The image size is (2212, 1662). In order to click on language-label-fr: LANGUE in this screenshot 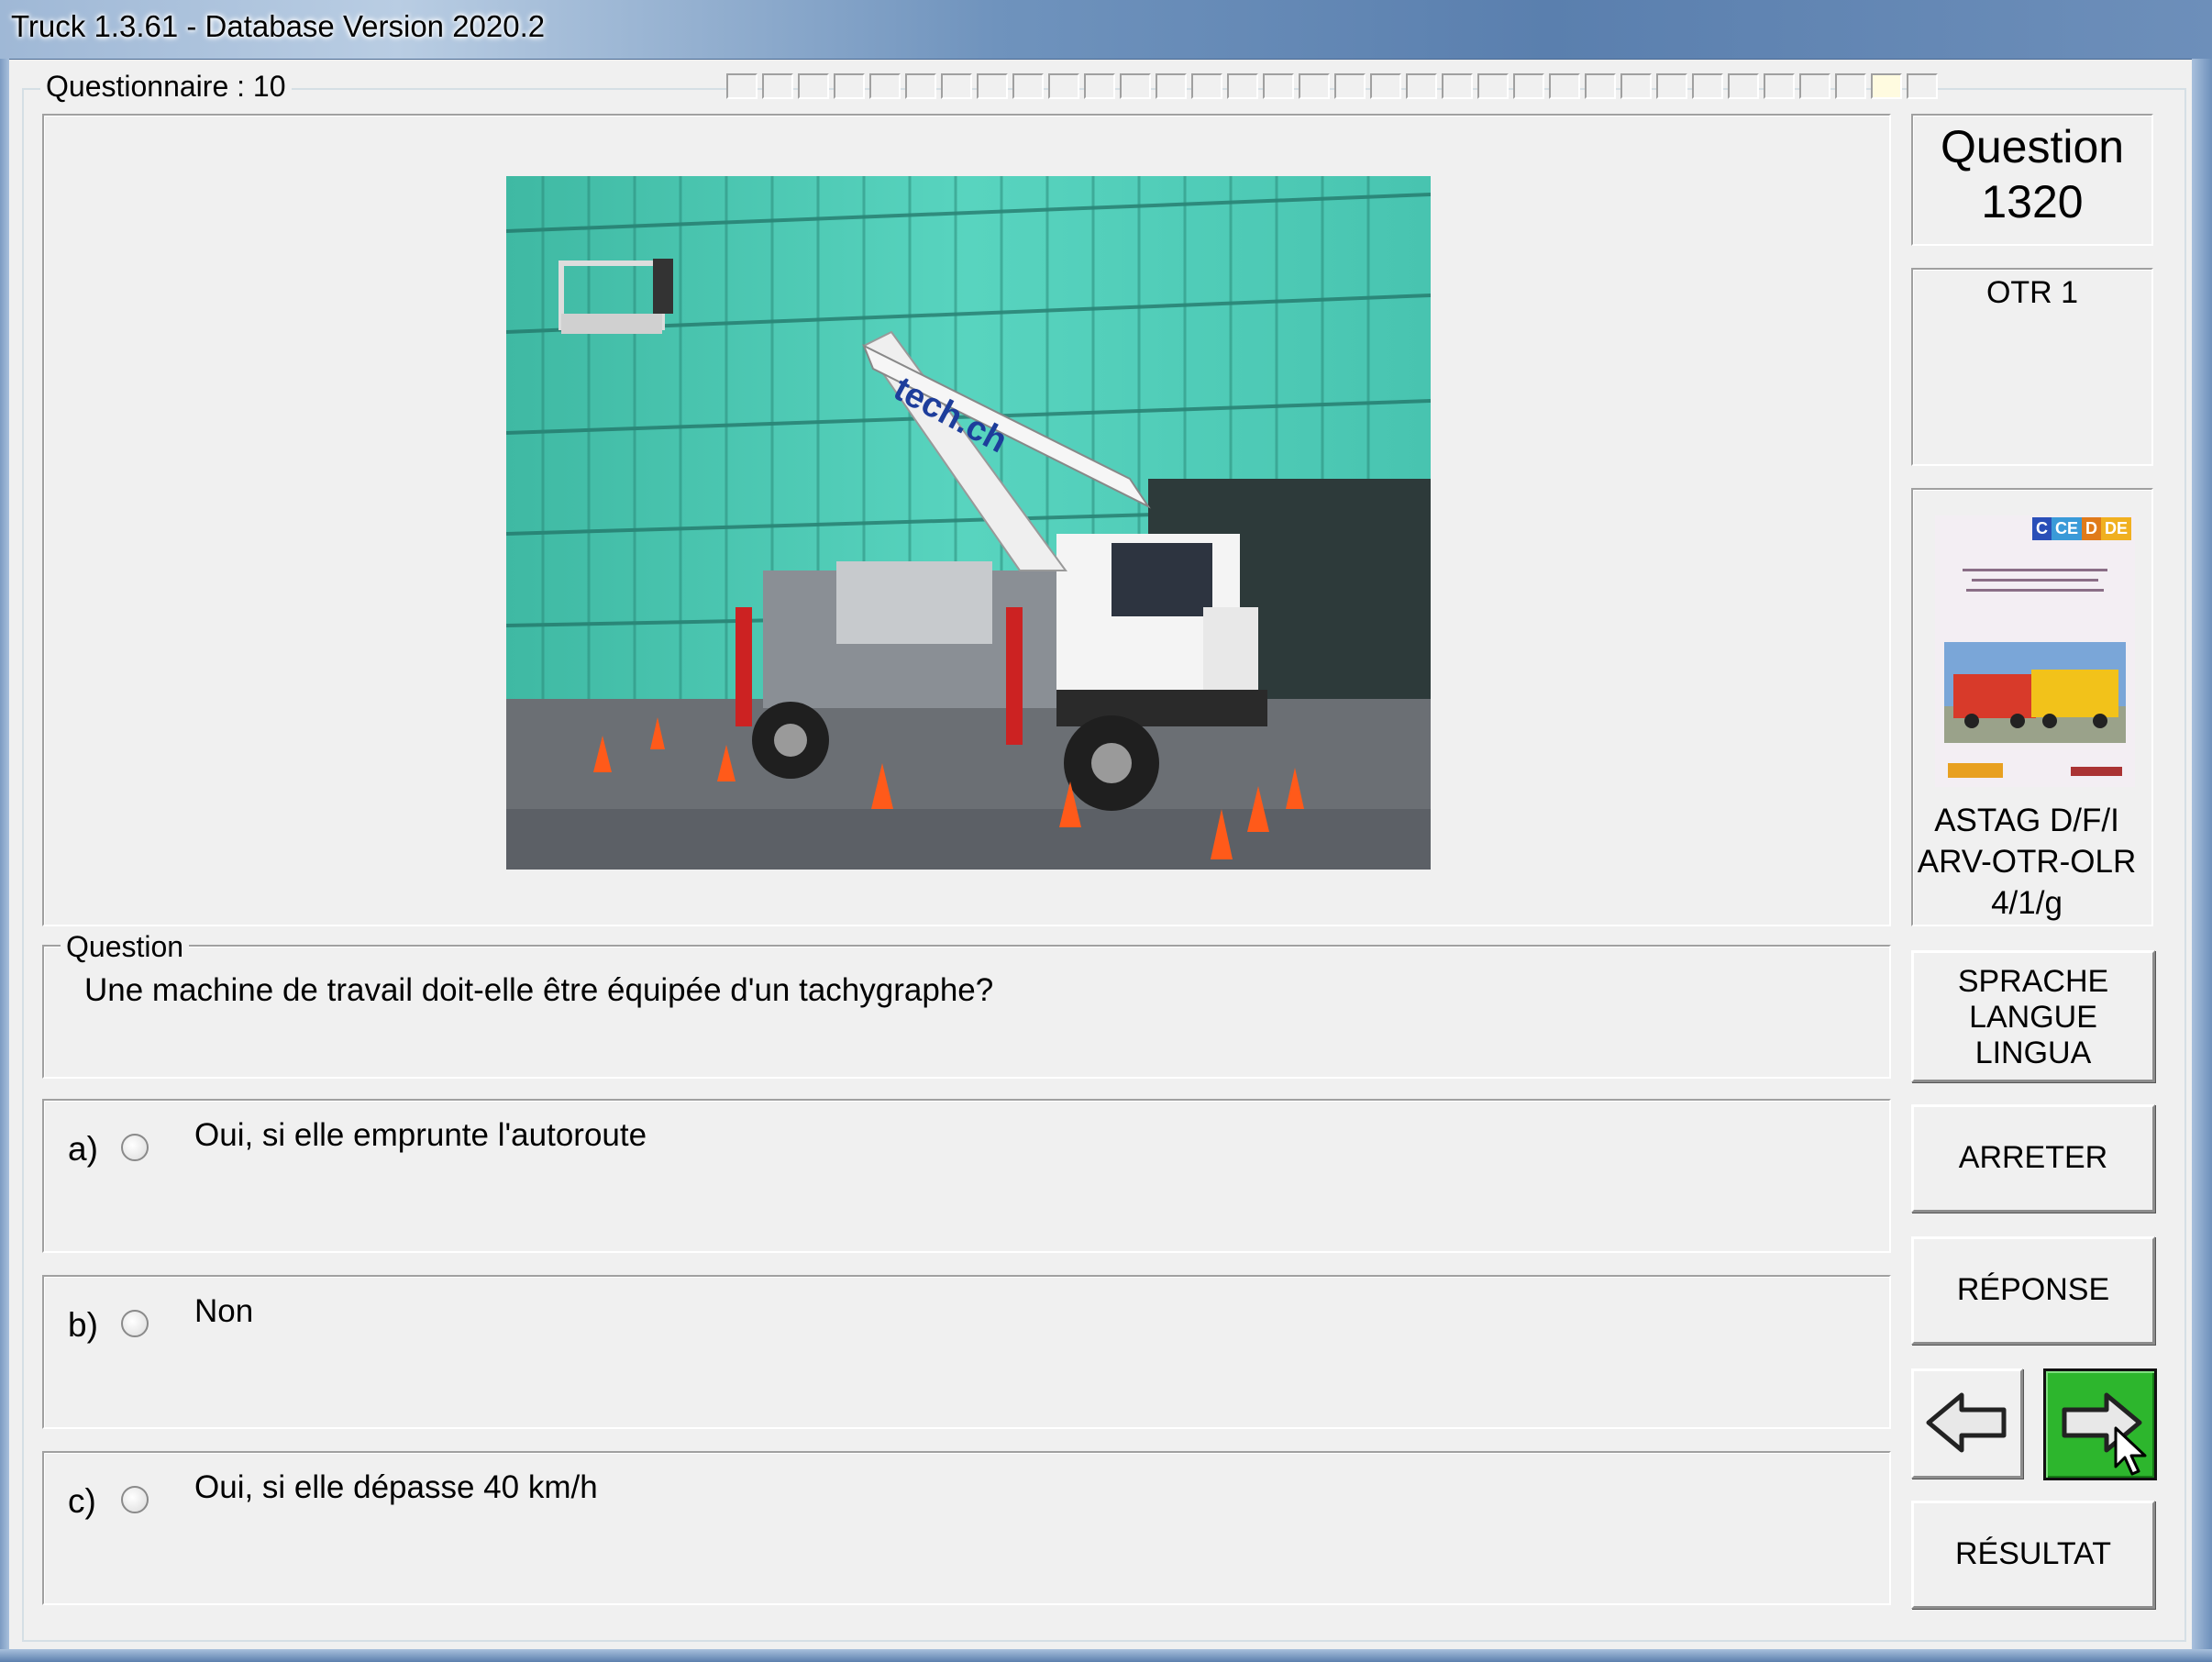, I will do `click(2033, 1018)`.